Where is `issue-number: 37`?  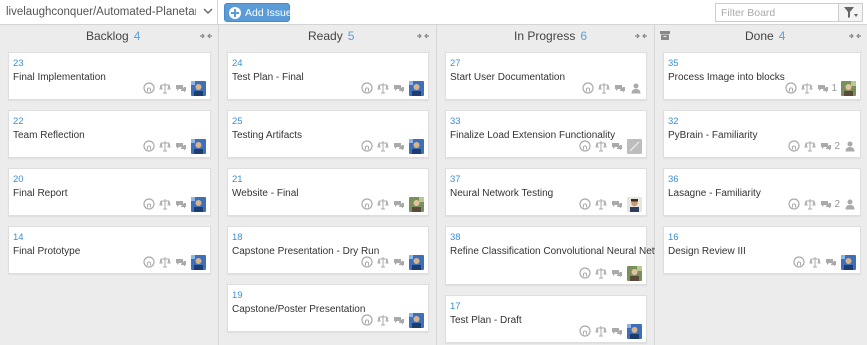 issue-number: 37 is located at coordinates (455, 179).